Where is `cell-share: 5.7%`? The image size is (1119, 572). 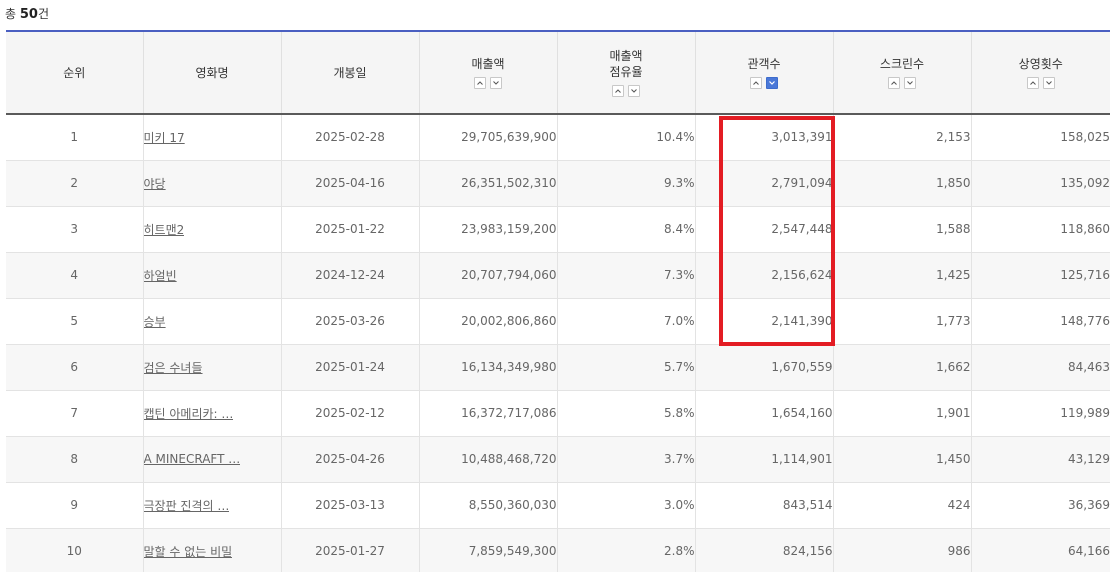
cell-share: 5.7% is located at coordinates (626, 367).